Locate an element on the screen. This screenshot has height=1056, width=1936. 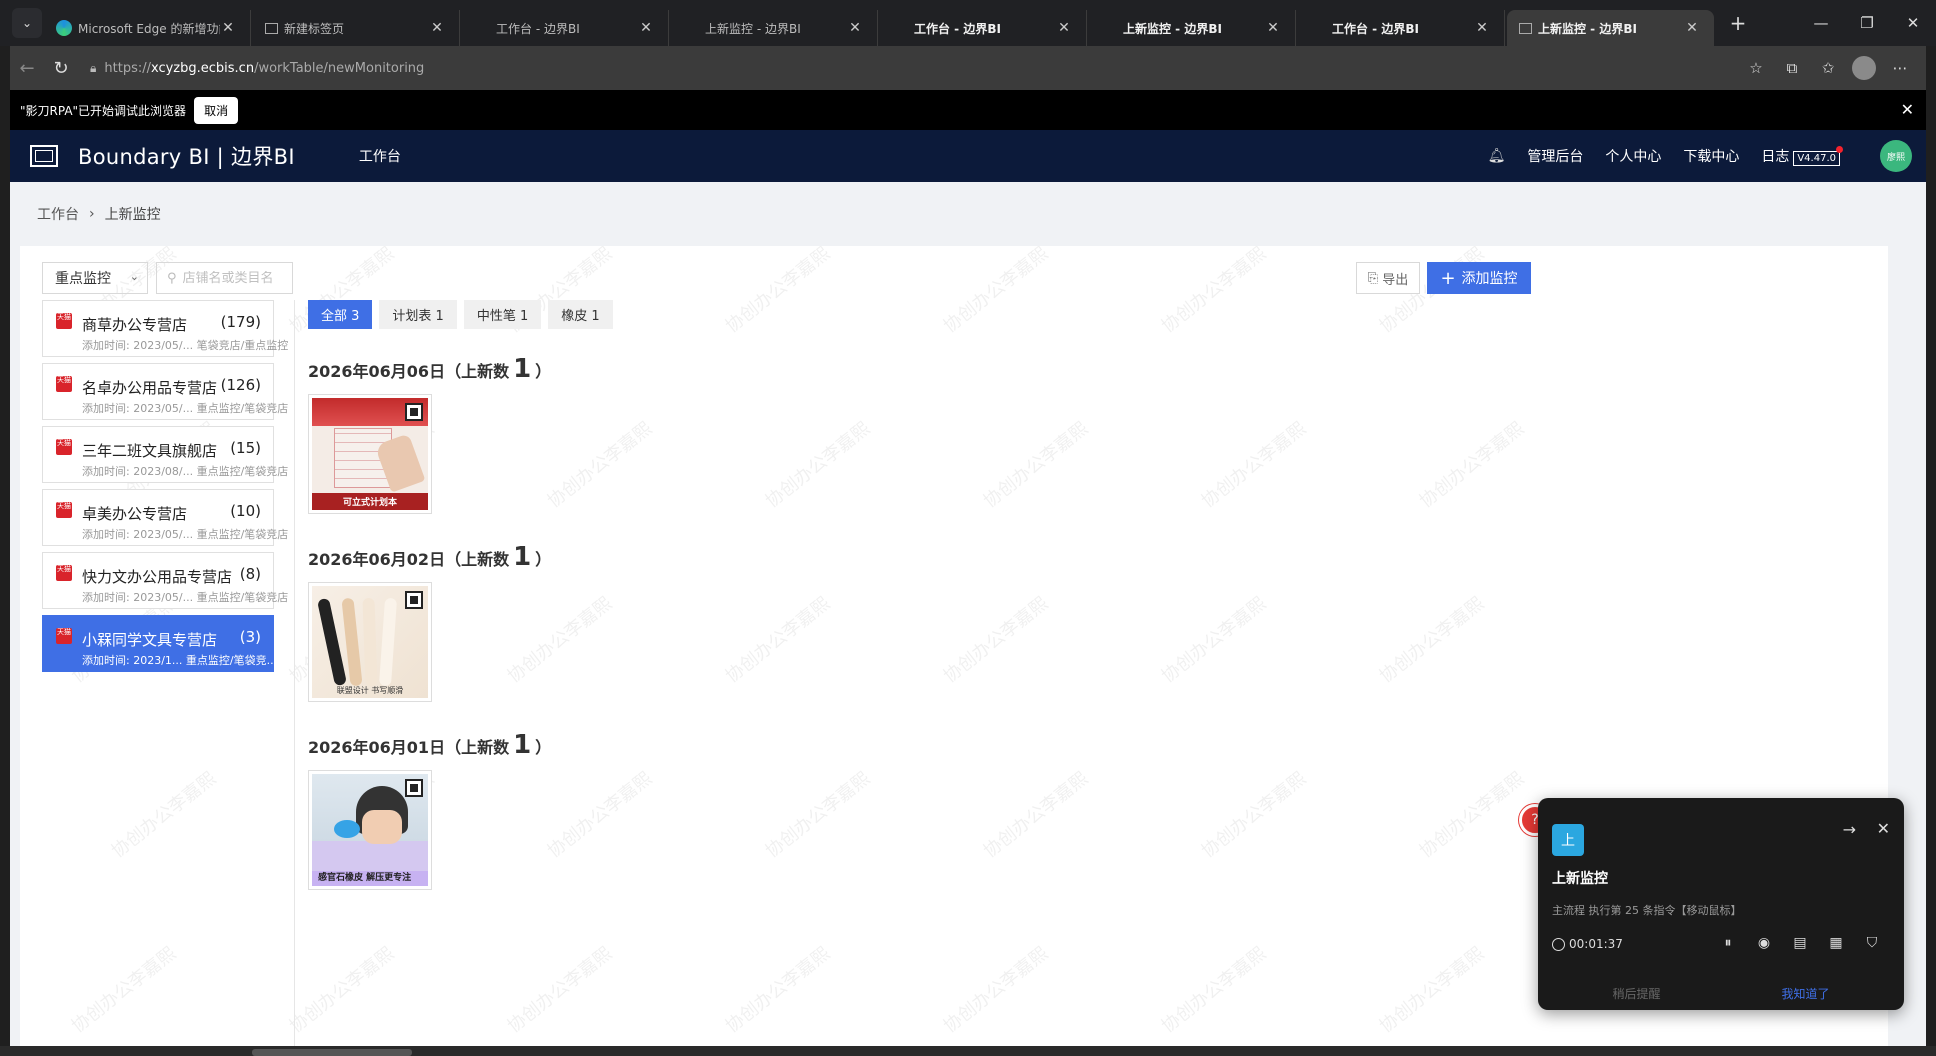
log-icon: ▤ is located at coordinates (1800, 943).